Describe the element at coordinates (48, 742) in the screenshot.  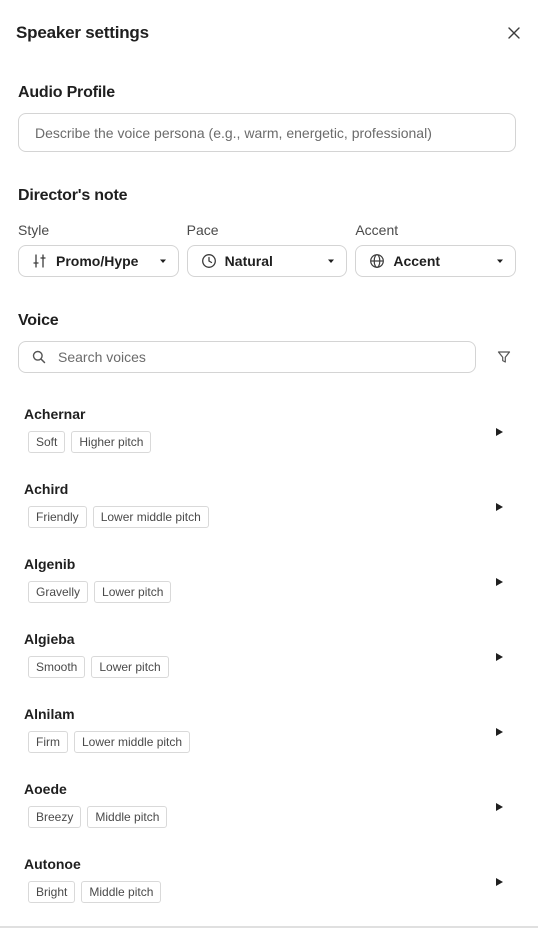
I see `voice-tag: Firm` at that location.